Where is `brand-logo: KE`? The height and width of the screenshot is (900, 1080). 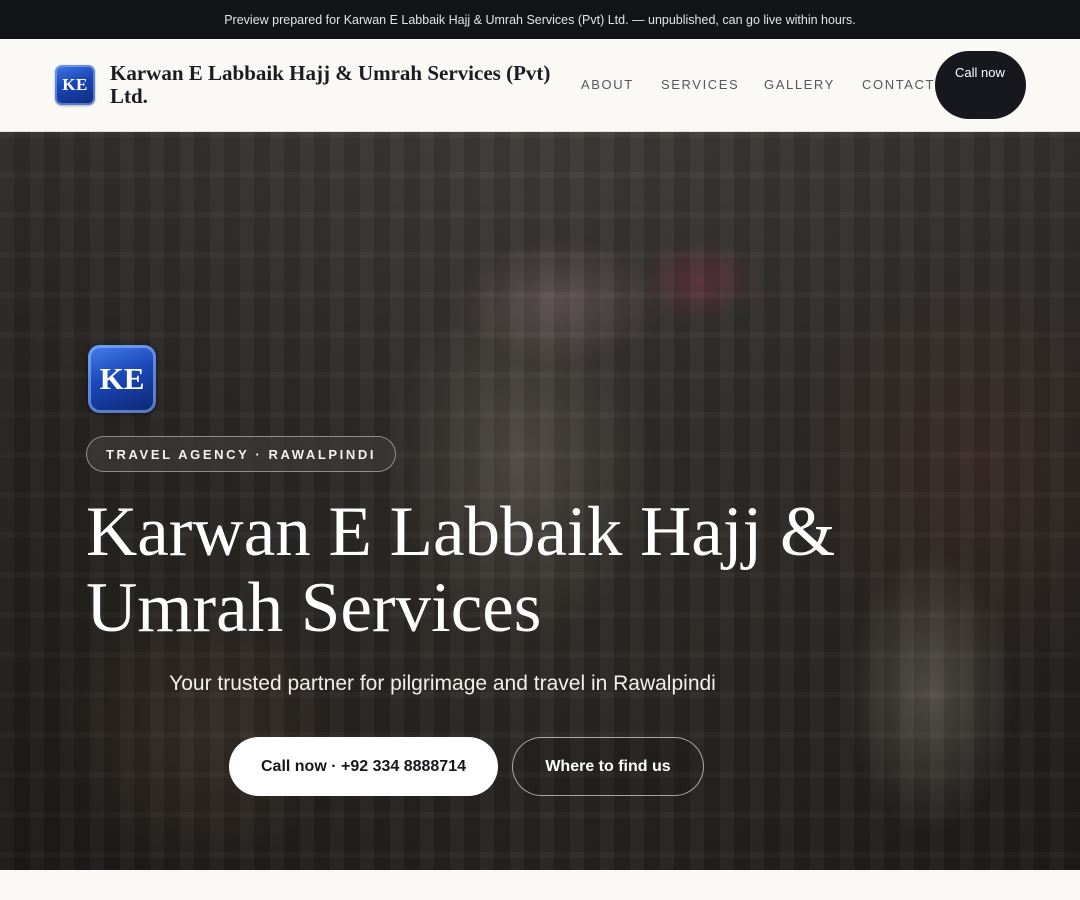
brand-logo: KE is located at coordinates (75, 85).